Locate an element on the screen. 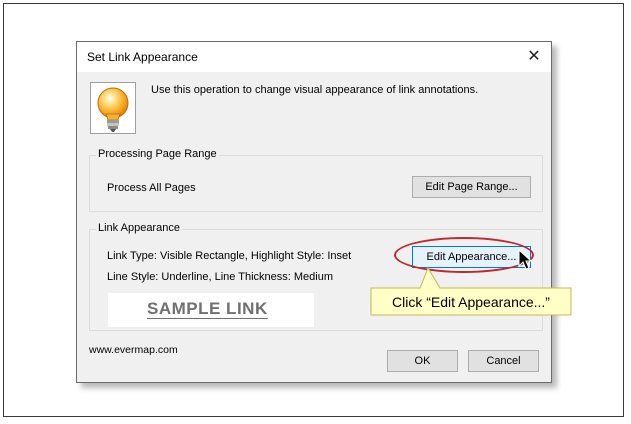 This screenshot has width=631, height=424. mouse-cursor-icon is located at coordinates (525, 259).